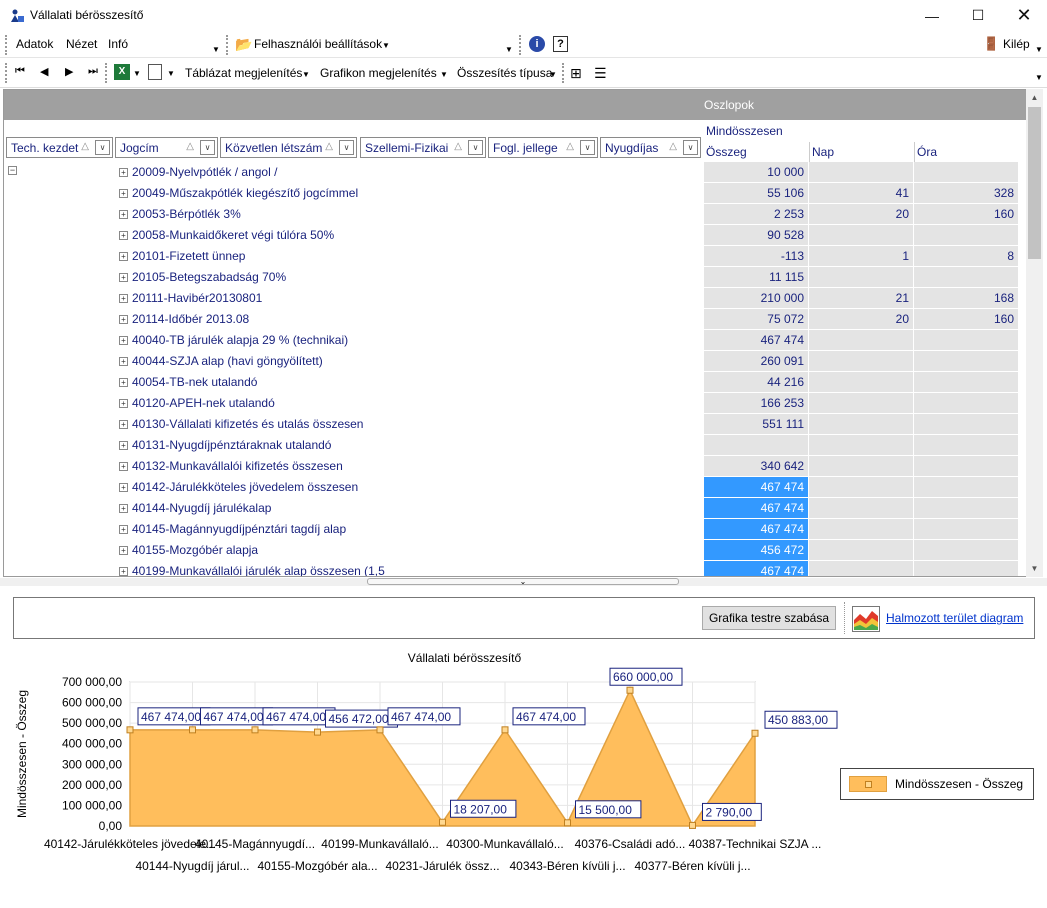  I want to click on cell-osszeg: -113, so click(756, 256).